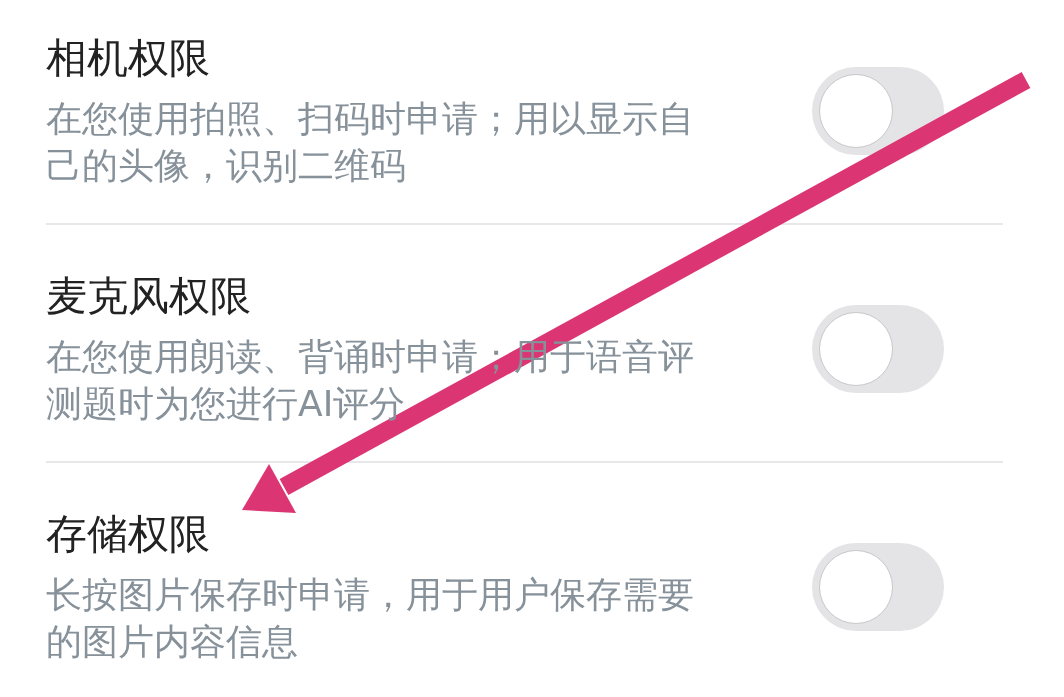 Image resolution: width=1064 pixels, height=697 pixels. I want to click on permission-title: 相机权限, so click(128, 58).